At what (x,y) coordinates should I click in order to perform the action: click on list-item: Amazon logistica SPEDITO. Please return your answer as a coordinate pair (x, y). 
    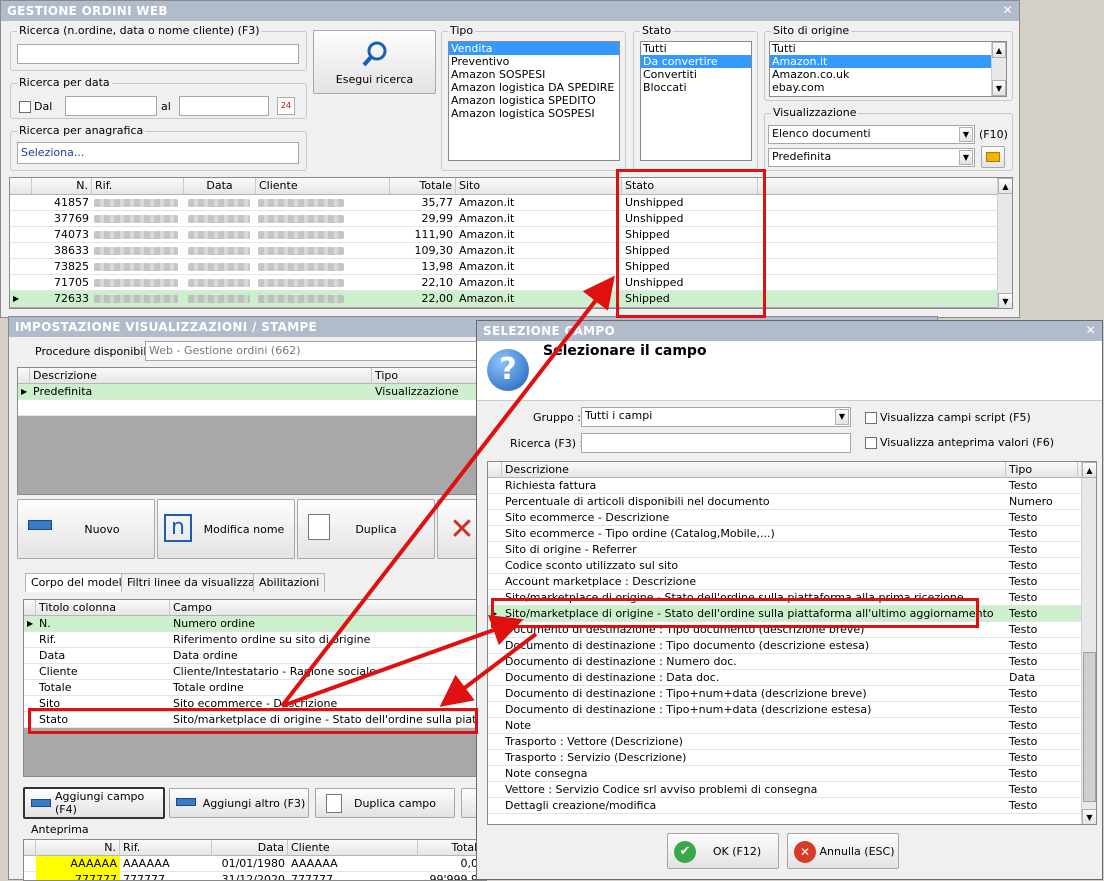
    Looking at the image, I should click on (534, 100).